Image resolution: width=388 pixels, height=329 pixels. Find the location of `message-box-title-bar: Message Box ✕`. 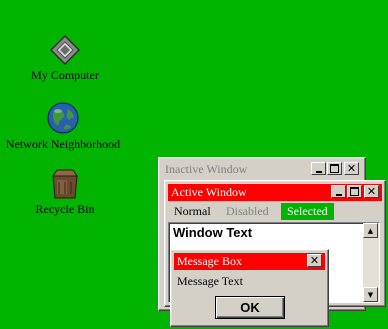

message-box-title-bar: Message Box ✕ is located at coordinates (249, 261).